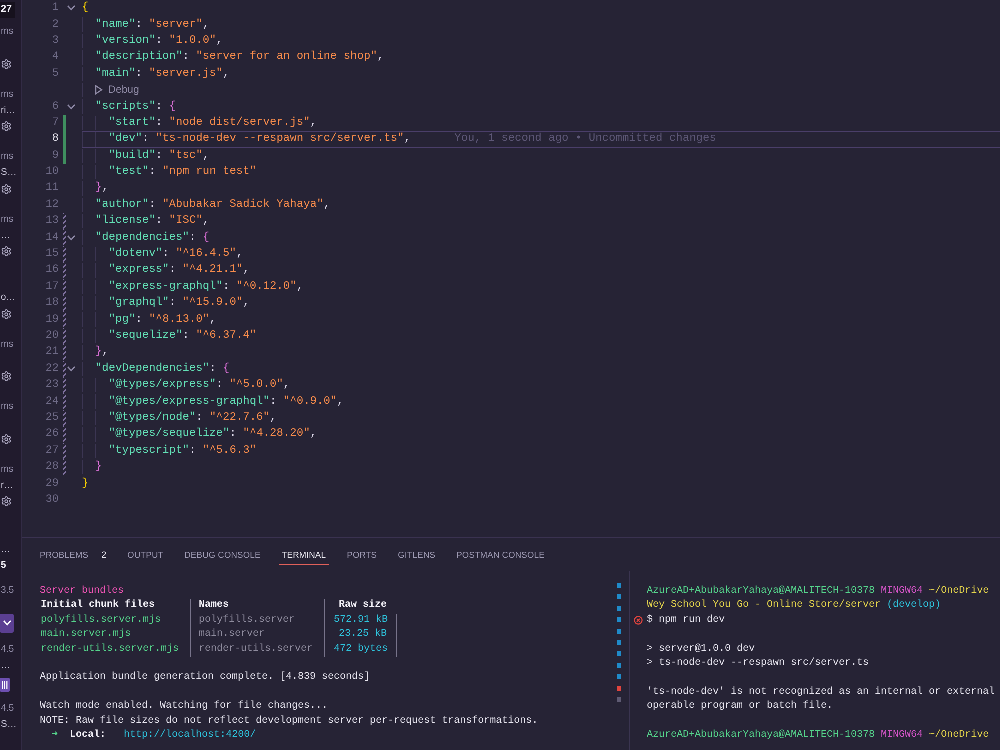 The width and height of the screenshot is (1000, 750). I want to click on line-number: 3, so click(55, 41).